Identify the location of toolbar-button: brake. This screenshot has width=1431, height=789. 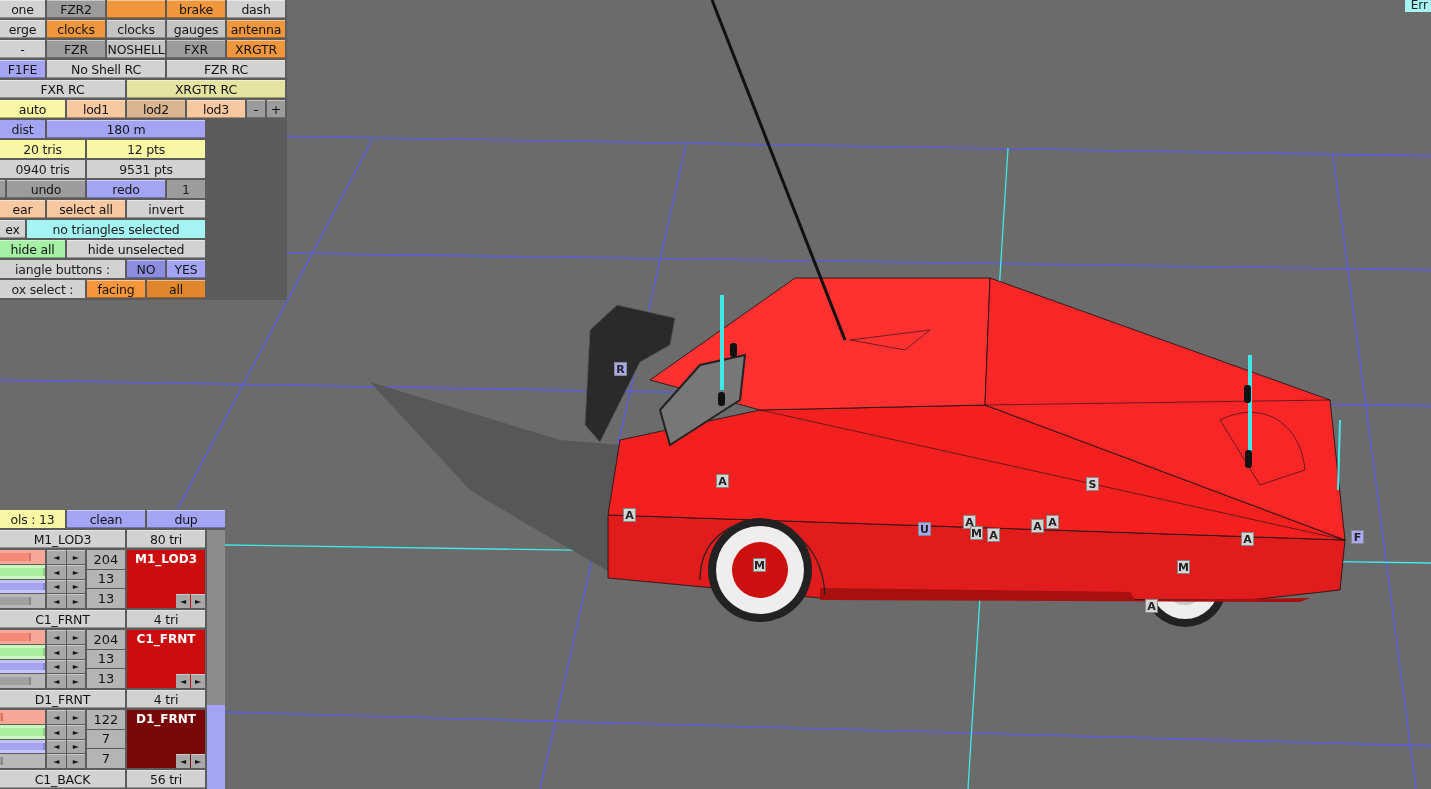
(196, 9).